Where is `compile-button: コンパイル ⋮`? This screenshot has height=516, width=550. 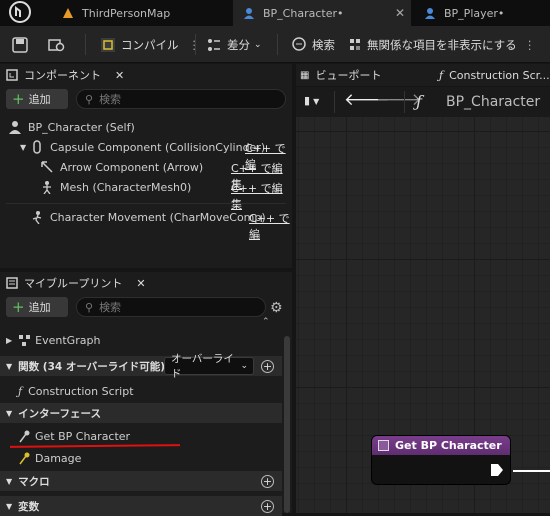
compile-button: コンパイル ⋮ is located at coordinates (150, 44).